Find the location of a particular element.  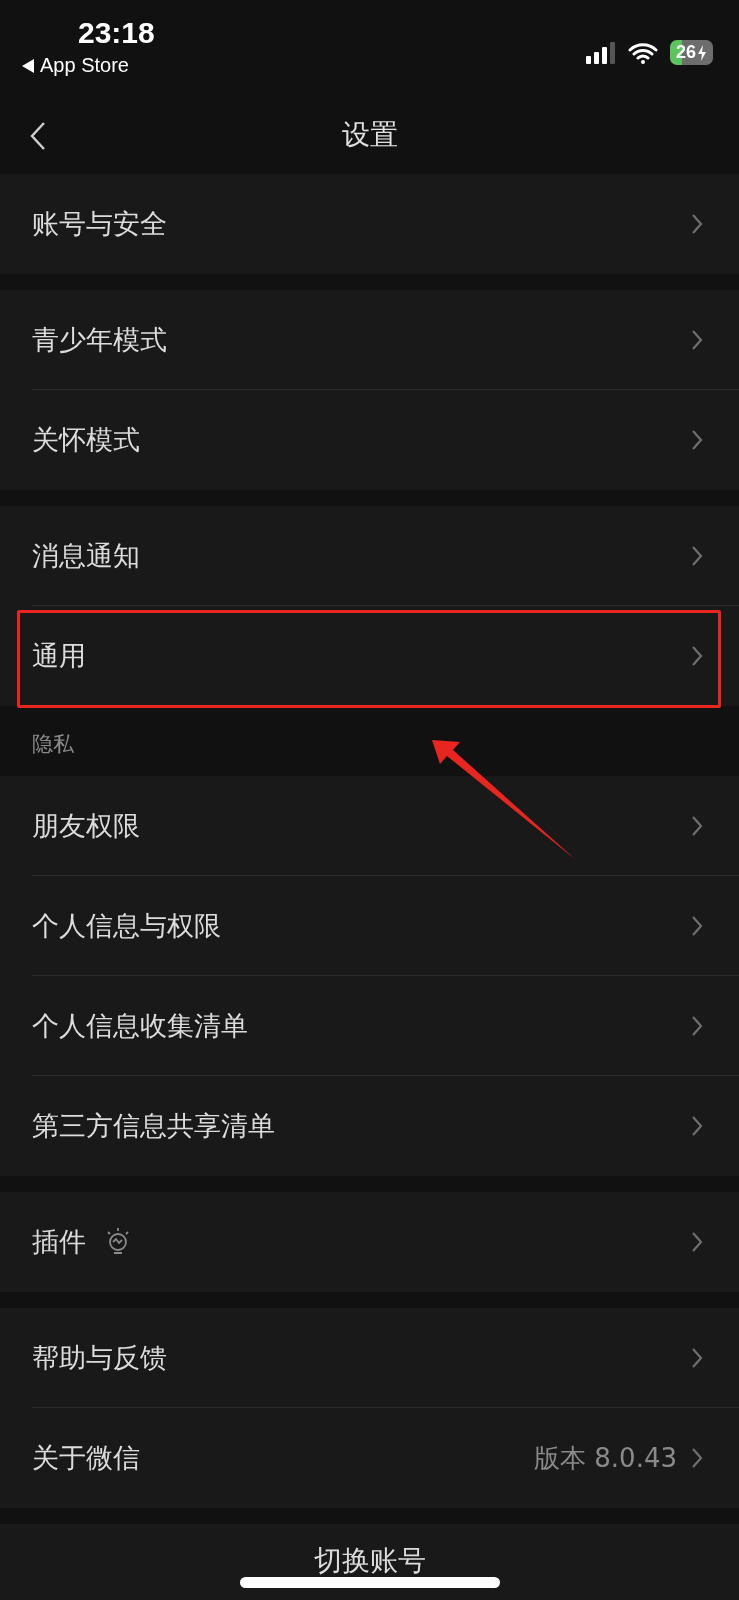

switch-account-button: 切换账号 is located at coordinates (369, 1562).